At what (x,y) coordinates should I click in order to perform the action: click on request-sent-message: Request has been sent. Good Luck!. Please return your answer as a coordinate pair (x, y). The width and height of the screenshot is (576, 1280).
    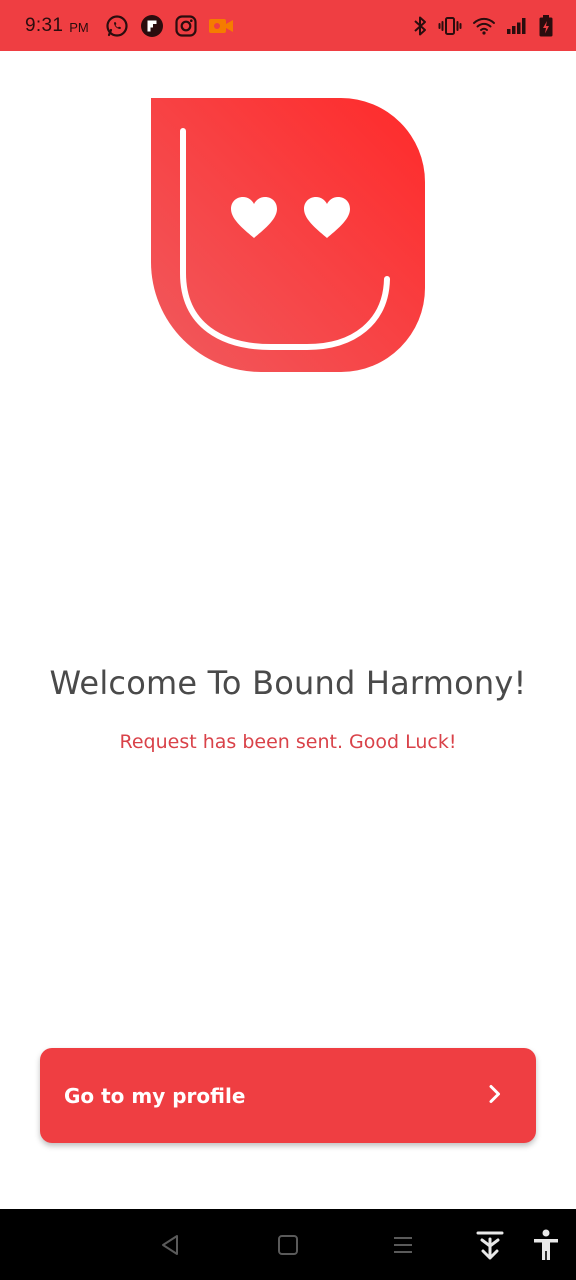
    Looking at the image, I should click on (288, 742).